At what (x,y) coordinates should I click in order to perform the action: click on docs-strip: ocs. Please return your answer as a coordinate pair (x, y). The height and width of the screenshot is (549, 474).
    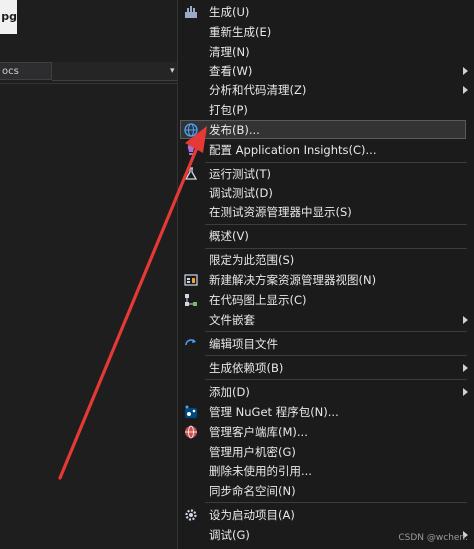
    Looking at the image, I should click on (26, 71).